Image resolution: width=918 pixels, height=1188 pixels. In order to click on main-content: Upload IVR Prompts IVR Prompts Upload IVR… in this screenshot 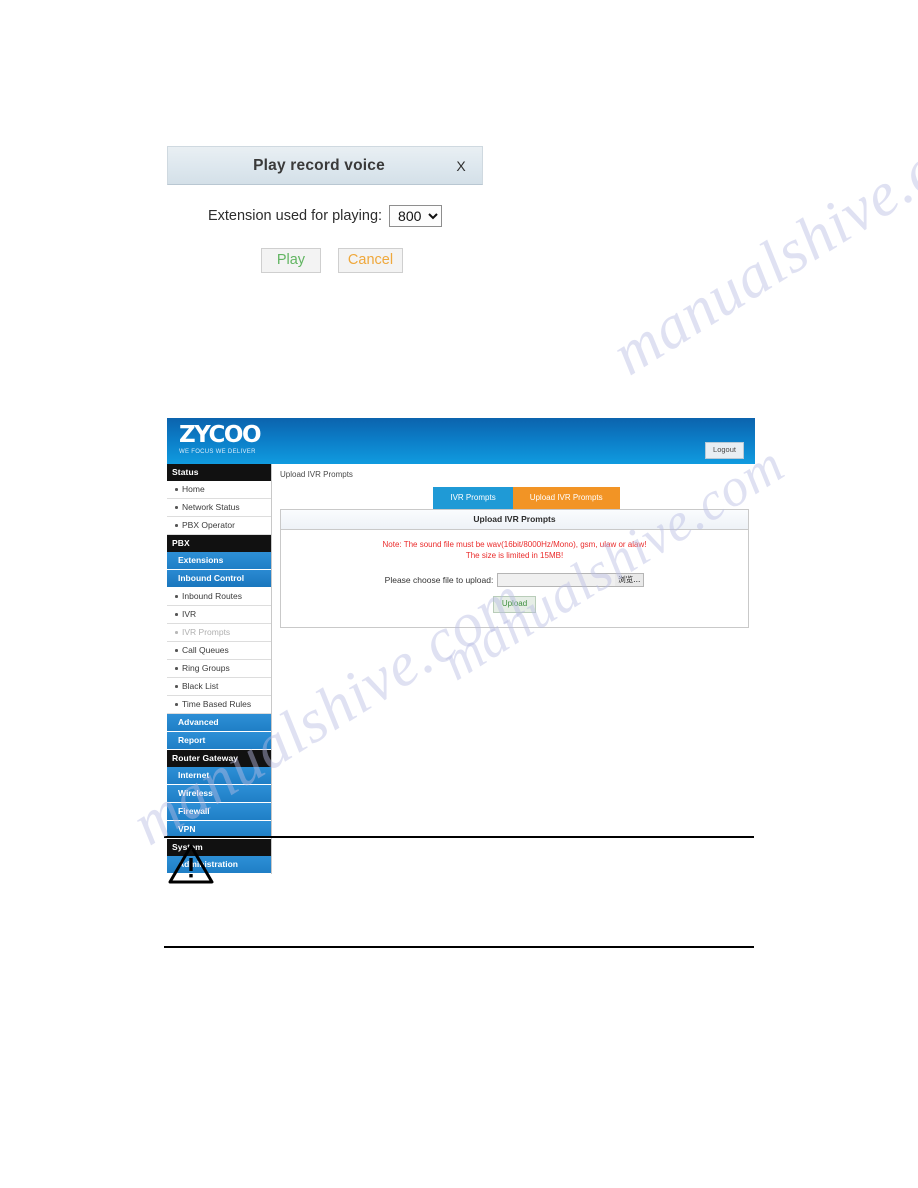, I will do `click(513, 546)`.